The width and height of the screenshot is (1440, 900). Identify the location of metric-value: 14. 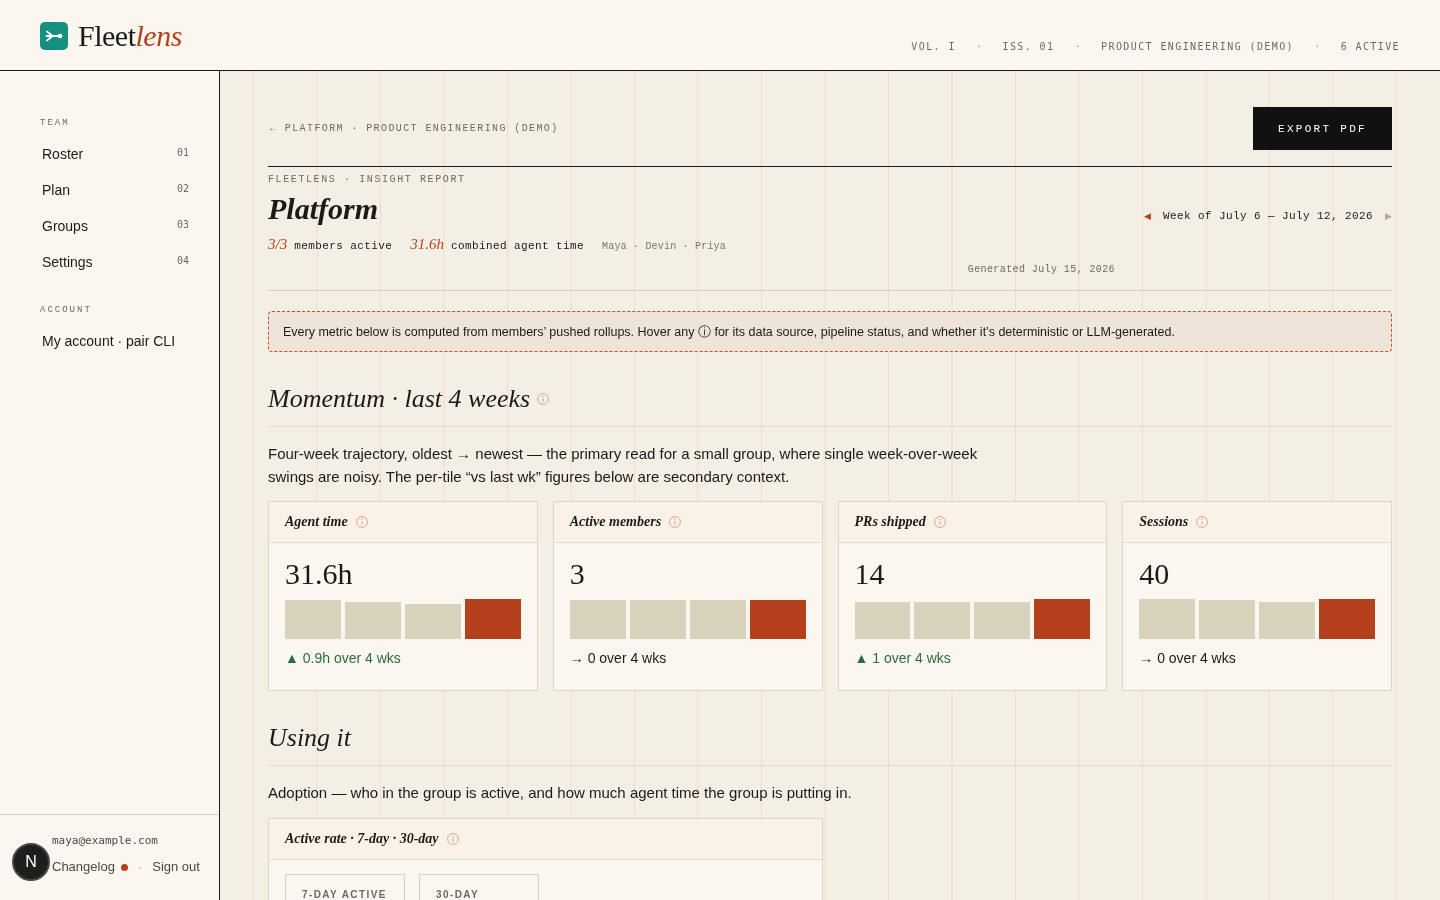
(870, 574).